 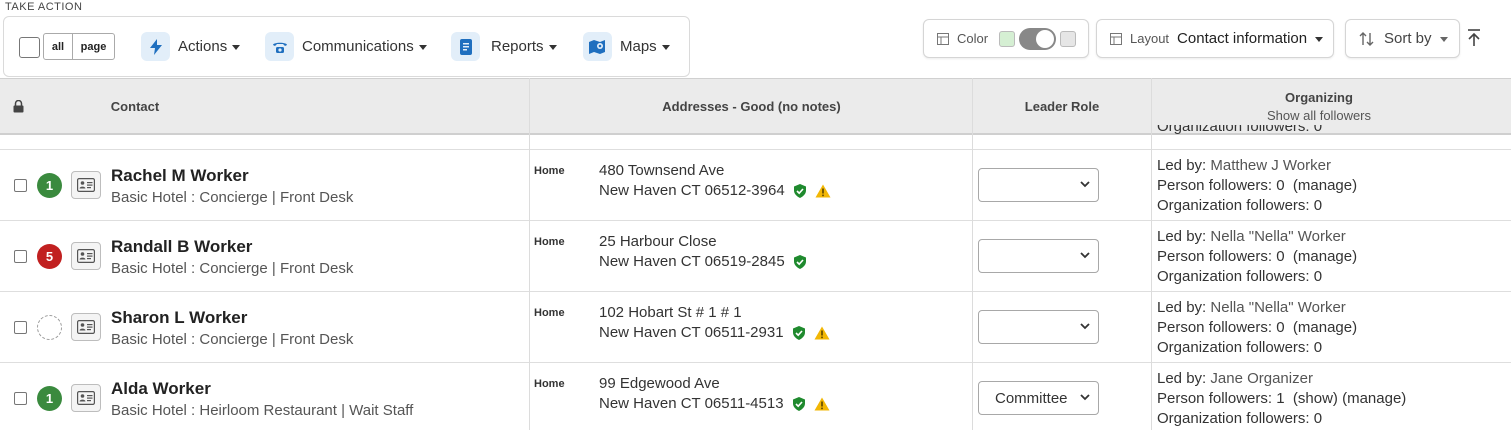 What do you see at coordinates (658, 241) in the screenshot?
I see `address-line1: 25 Harbour Close` at bounding box center [658, 241].